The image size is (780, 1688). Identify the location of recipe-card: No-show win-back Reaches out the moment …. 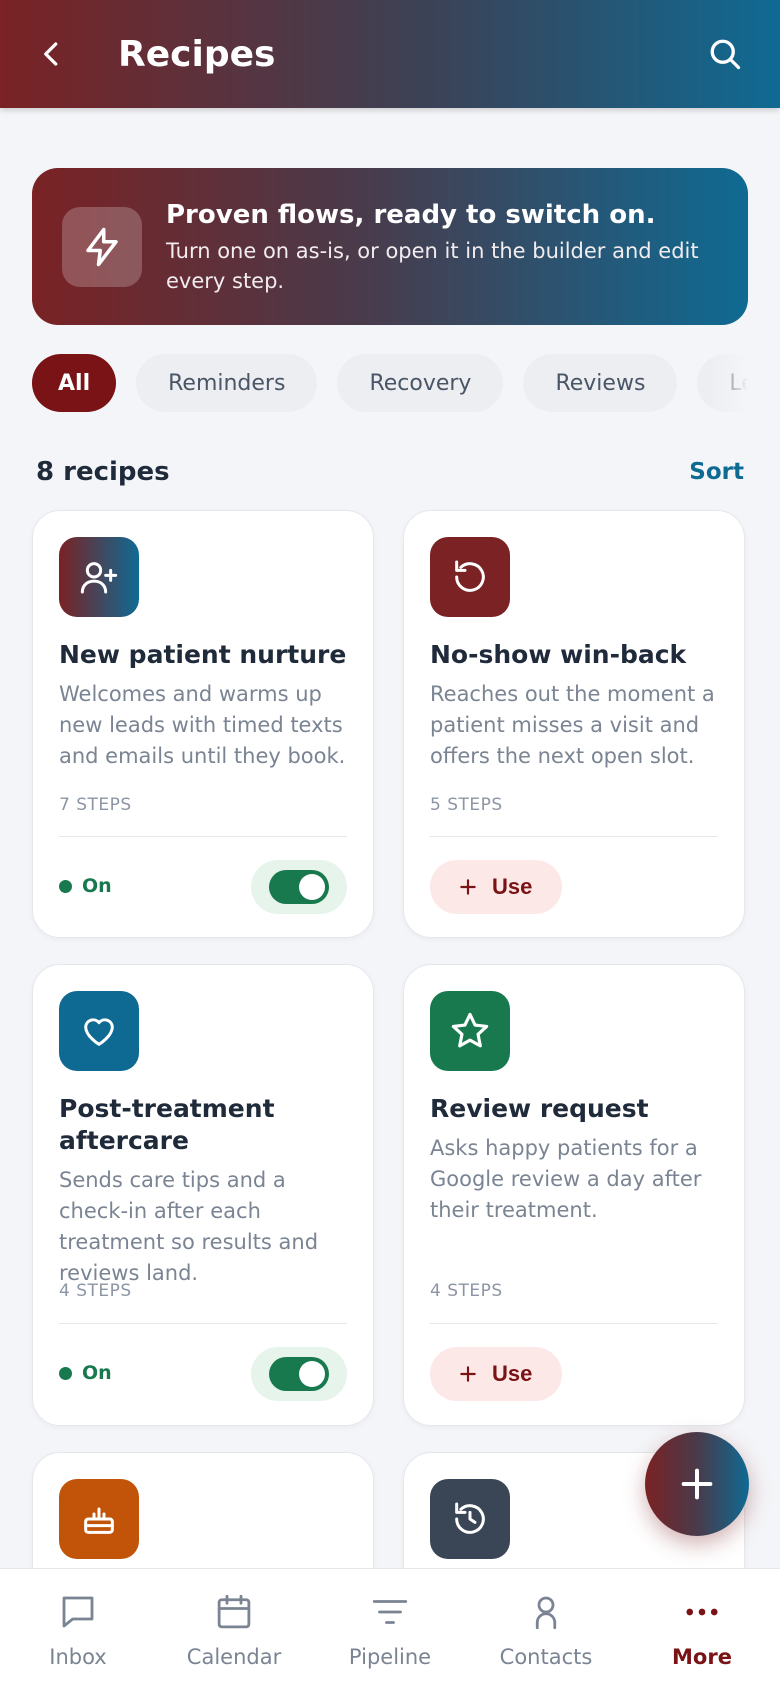
(574, 724).